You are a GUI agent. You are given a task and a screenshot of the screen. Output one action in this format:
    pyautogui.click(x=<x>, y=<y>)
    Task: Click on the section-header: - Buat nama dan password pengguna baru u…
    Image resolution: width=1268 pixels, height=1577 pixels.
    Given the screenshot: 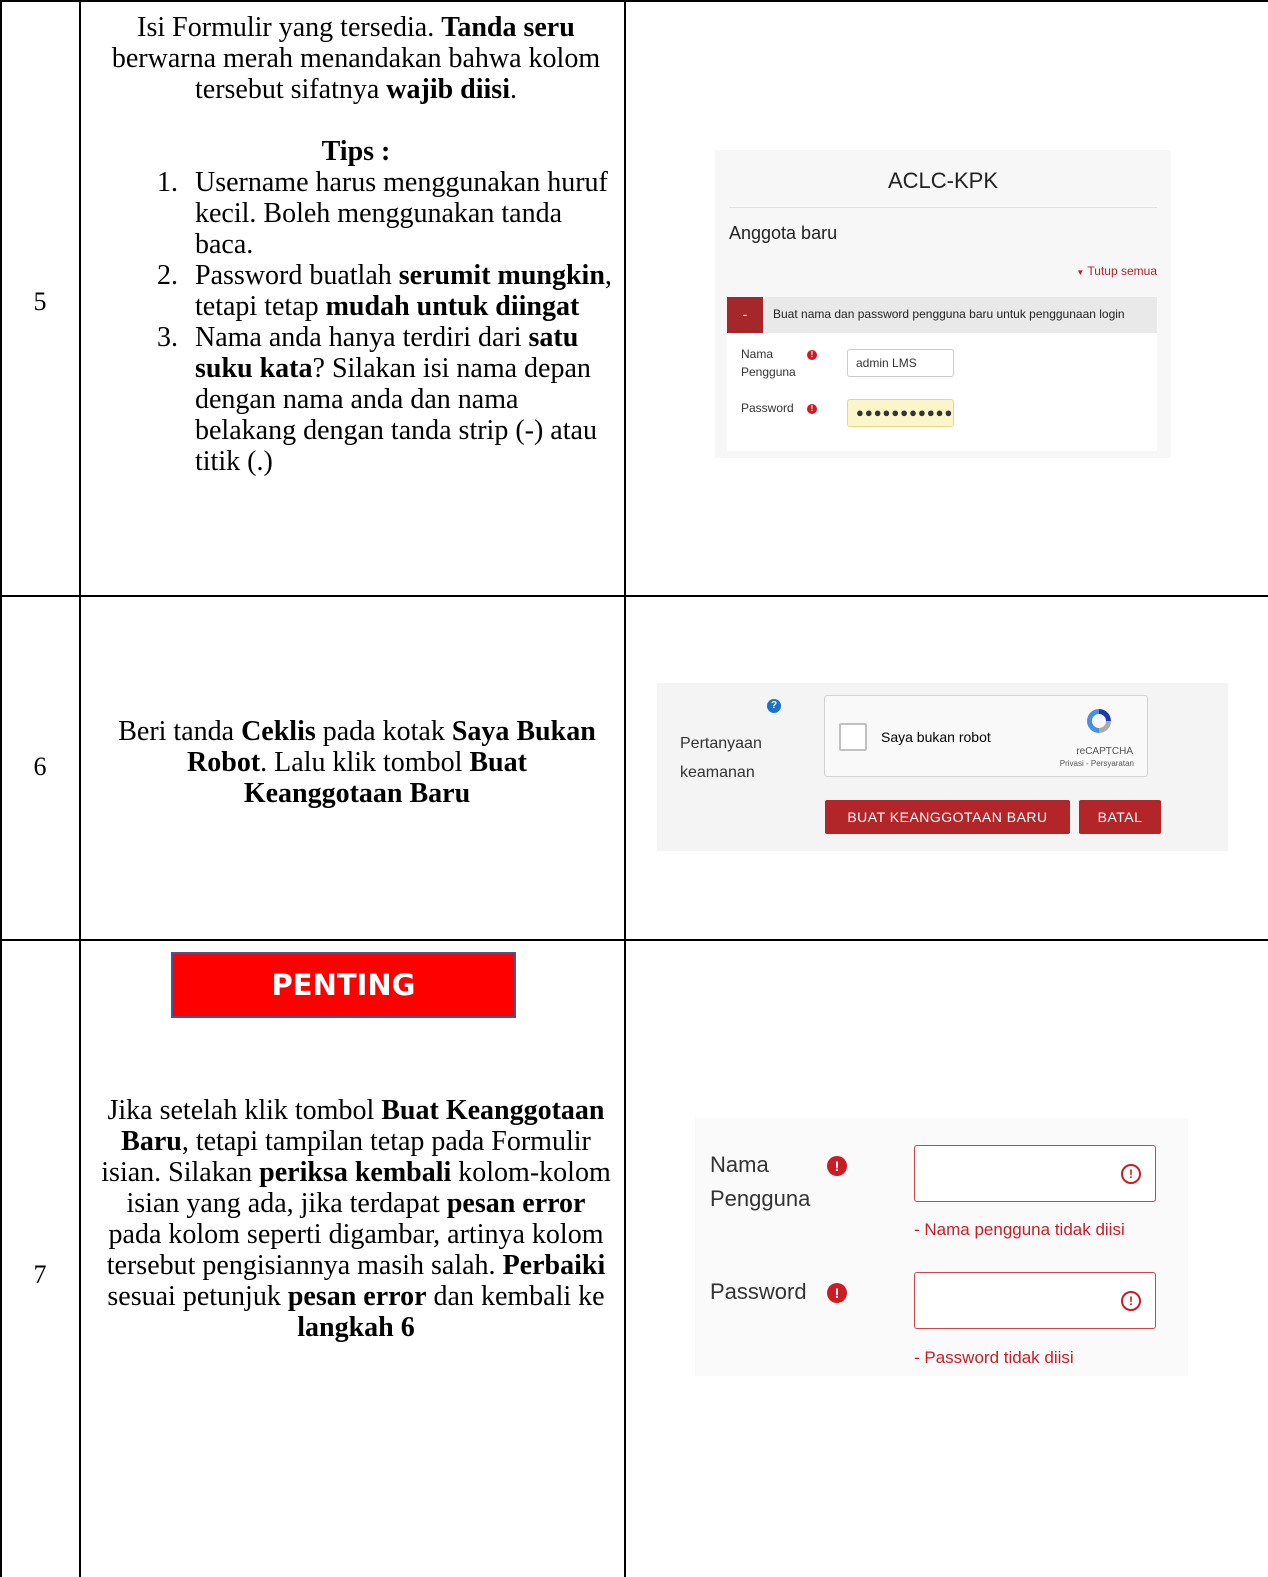 What is the action you would take?
    pyautogui.click(x=942, y=315)
    